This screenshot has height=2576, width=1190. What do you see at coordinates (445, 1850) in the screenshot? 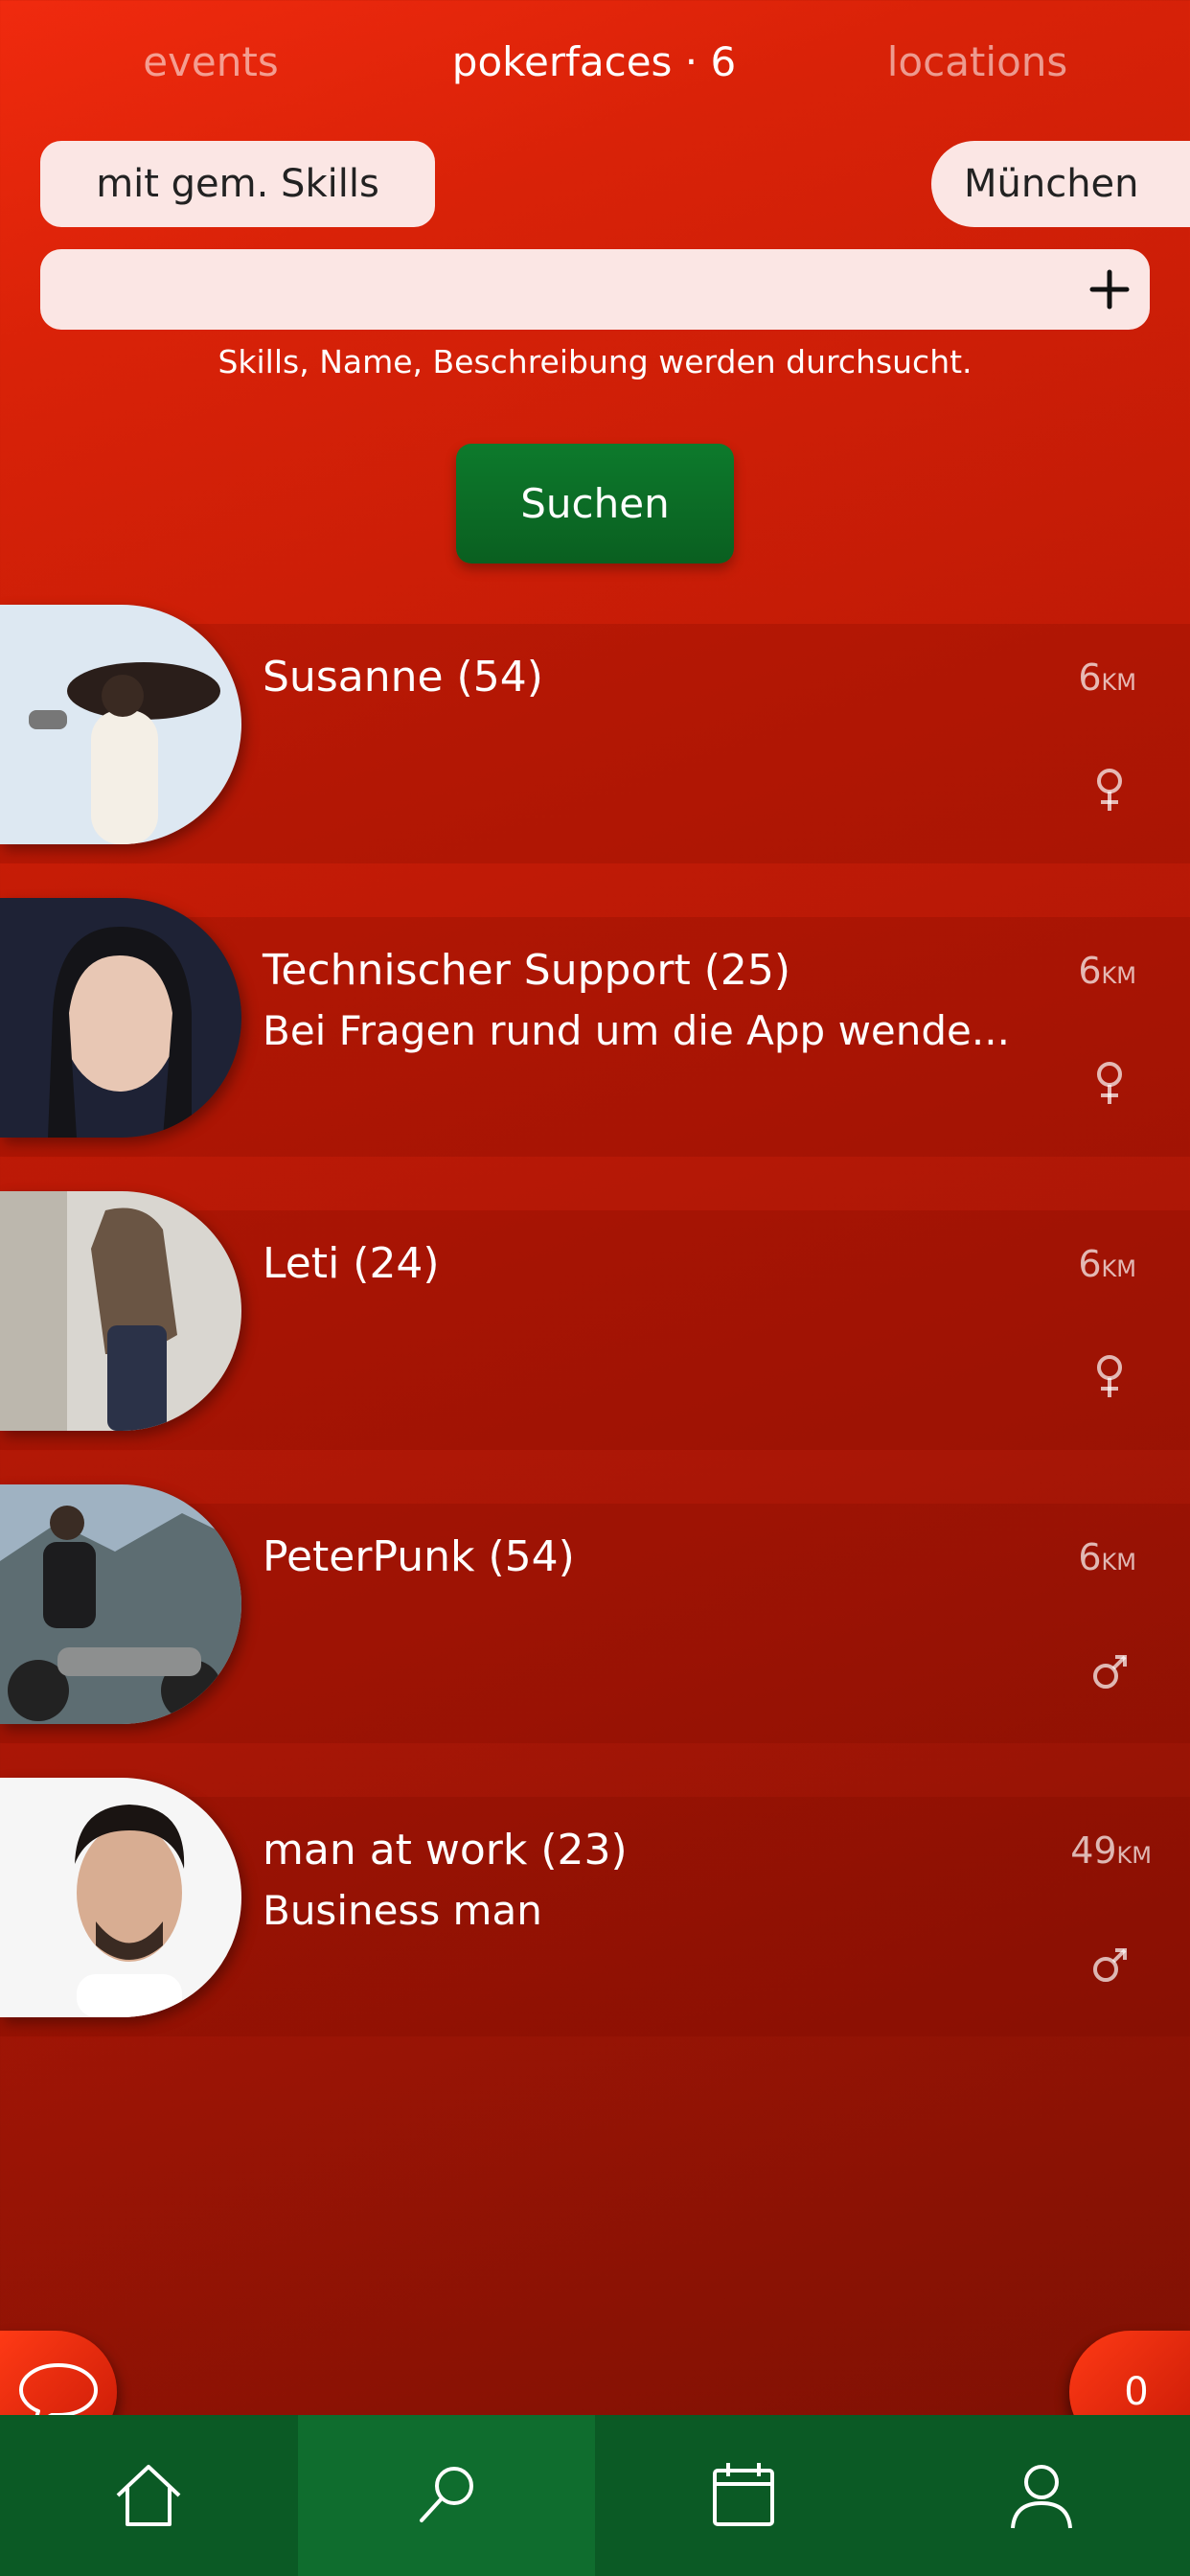
I see `result-name: man at work (23)` at bounding box center [445, 1850].